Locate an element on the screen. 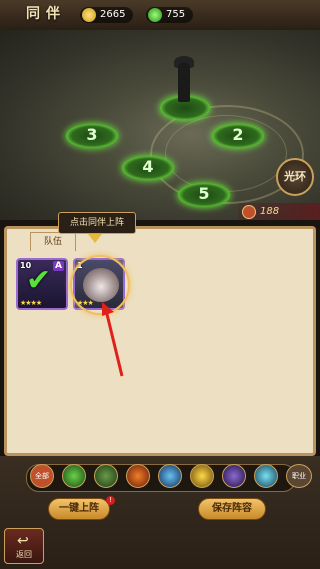  filter-water-icon is located at coordinates (170, 476).